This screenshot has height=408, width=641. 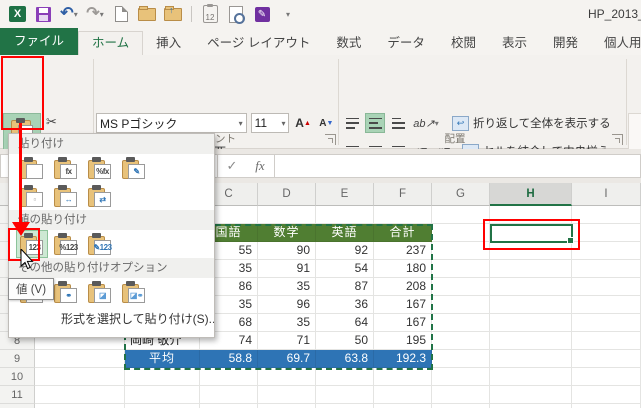 What do you see at coordinates (66, 292) in the screenshot?
I see `paste-link-button: ⚭` at bounding box center [66, 292].